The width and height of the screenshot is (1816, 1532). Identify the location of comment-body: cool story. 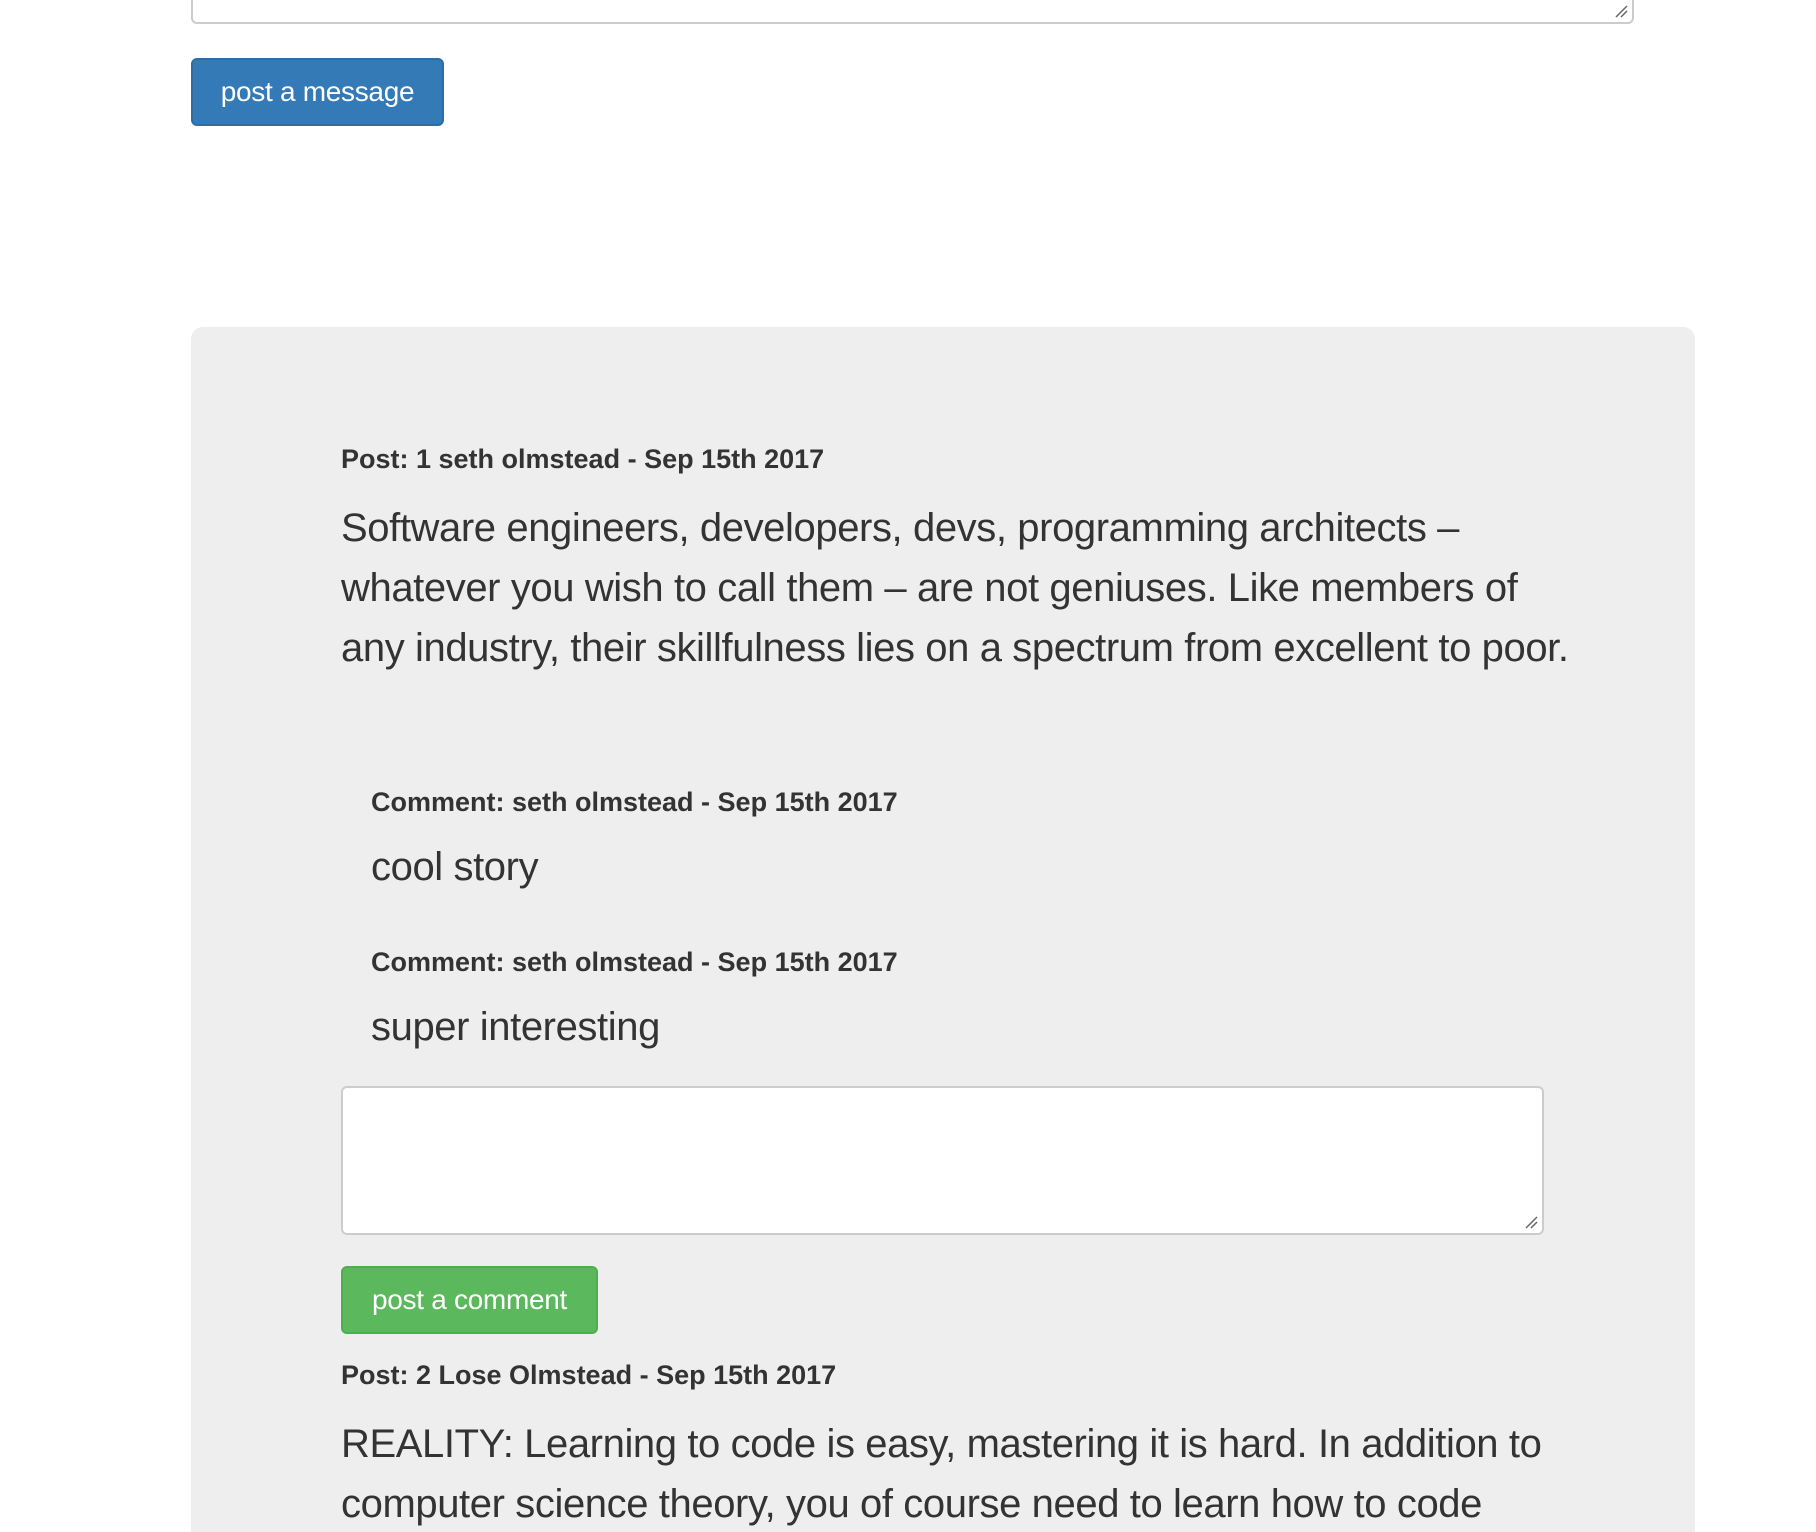
(455, 867).